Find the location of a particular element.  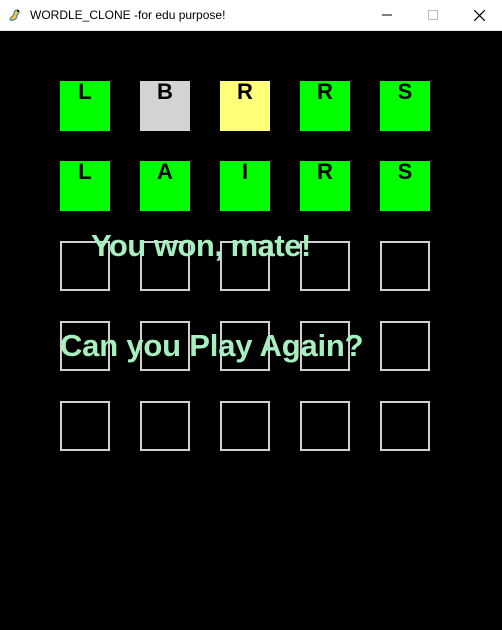

title-bar: WORDLE_CLONE -for edu purpose! is located at coordinates (251, 15).